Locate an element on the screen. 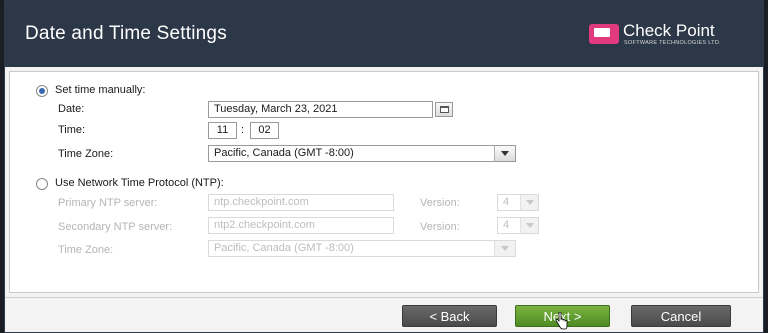 The width and height of the screenshot is (768, 333). ntp-timezone-select: Pacific, Canada (GMT -8:00) is located at coordinates (362, 248).